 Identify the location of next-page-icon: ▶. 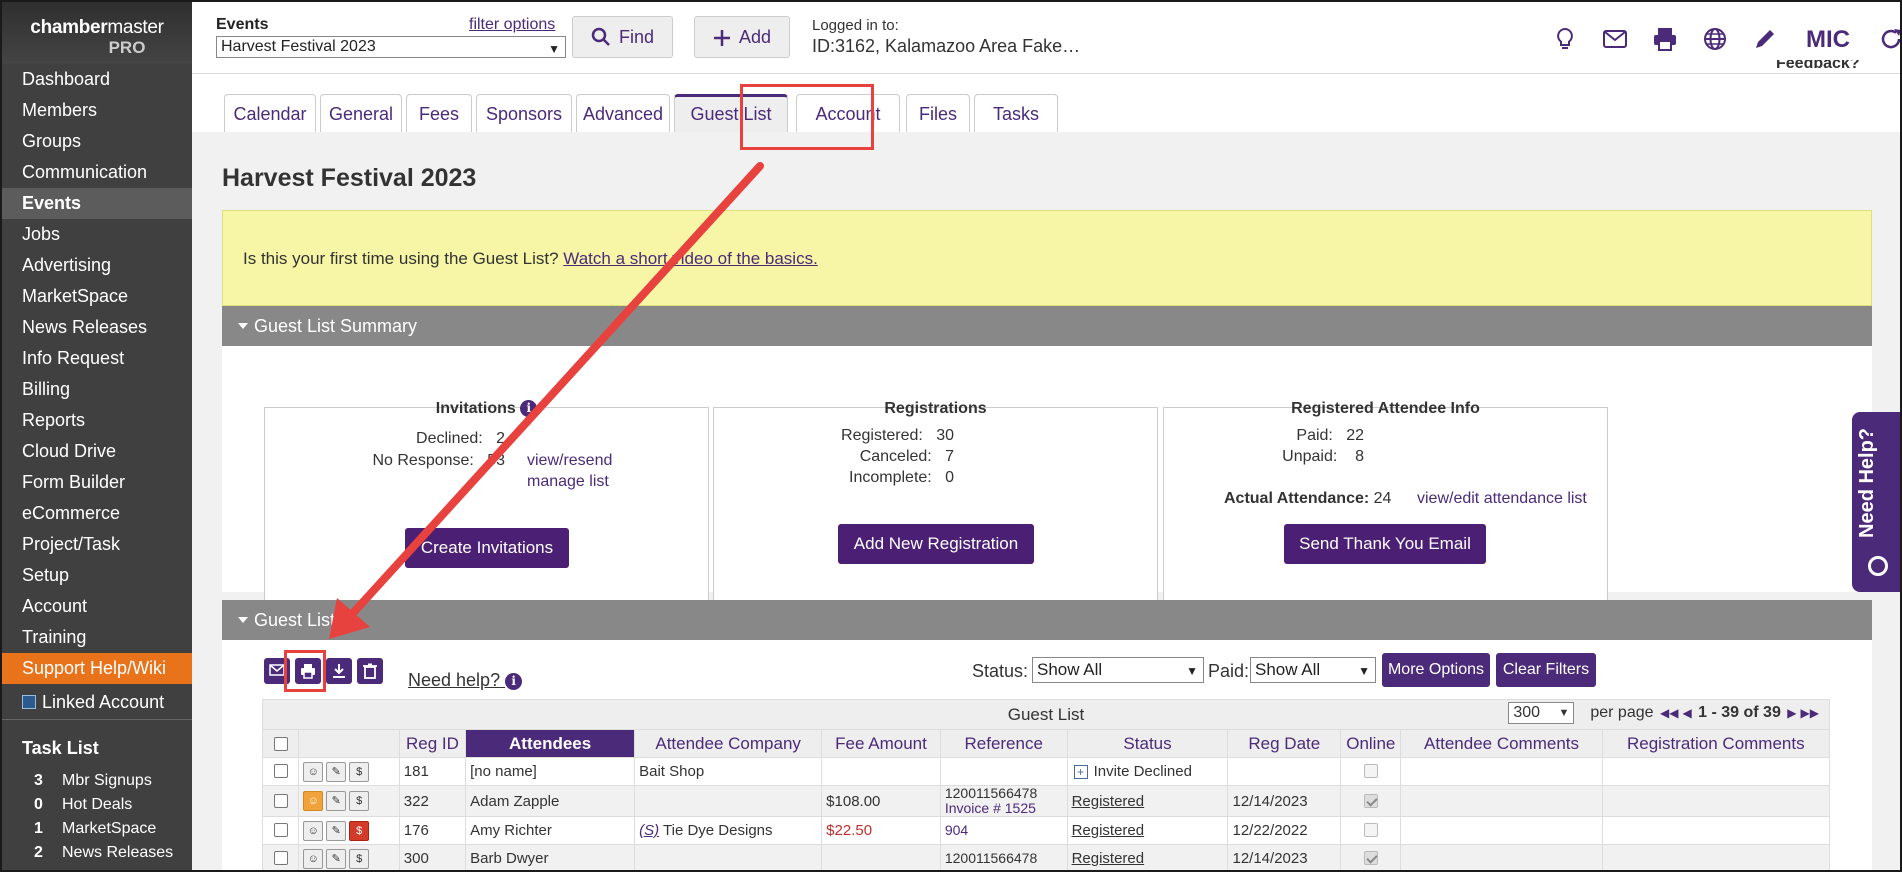
(1791, 713).